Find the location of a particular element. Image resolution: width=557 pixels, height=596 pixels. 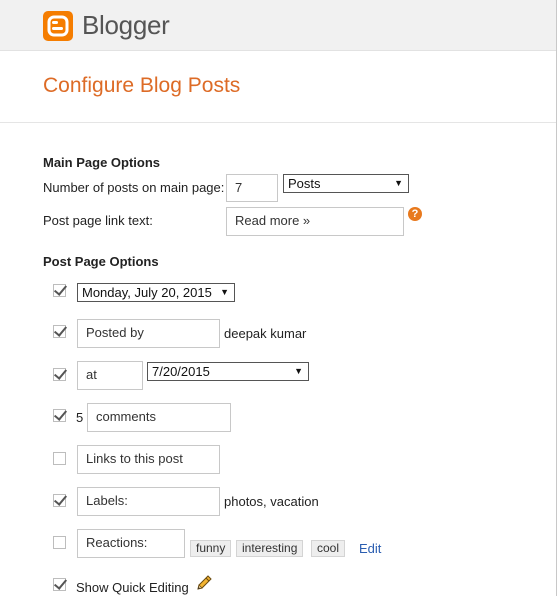

time-checkbox is located at coordinates (59, 374).